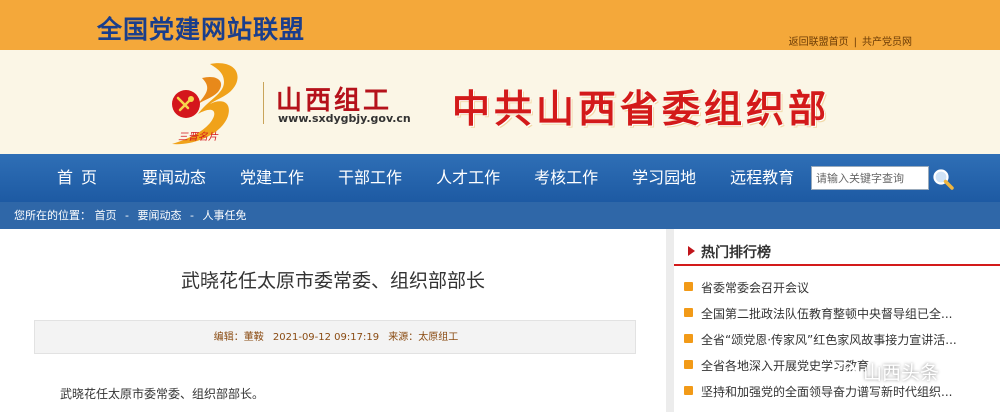  Describe the element at coordinates (468, 178) in the screenshot. I see `nav-item-talent-work: 人才工作` at that location.